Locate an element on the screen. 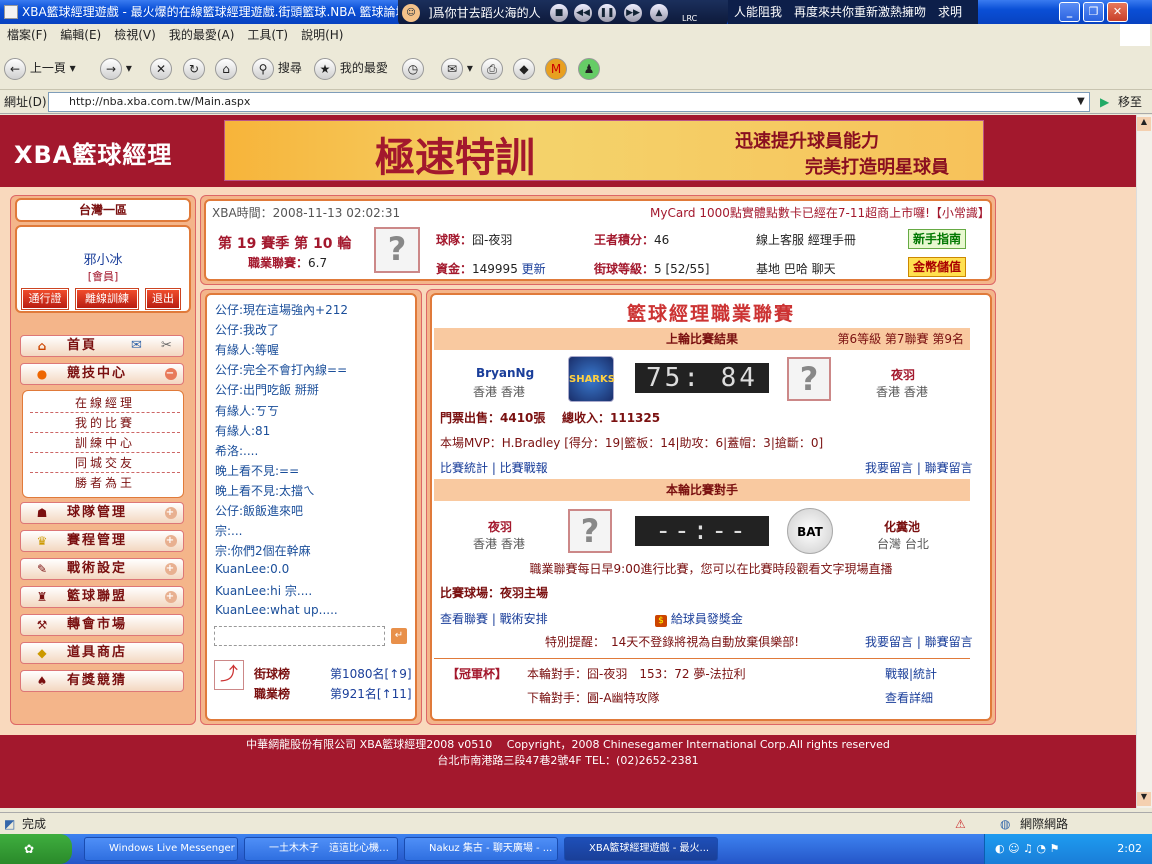  forward-icon: → is located at coordinates (111, 68).